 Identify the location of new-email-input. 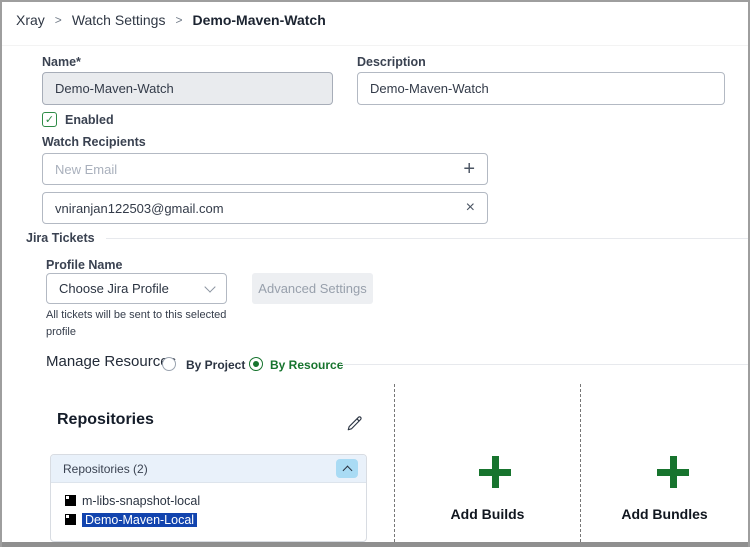
(259, 169).